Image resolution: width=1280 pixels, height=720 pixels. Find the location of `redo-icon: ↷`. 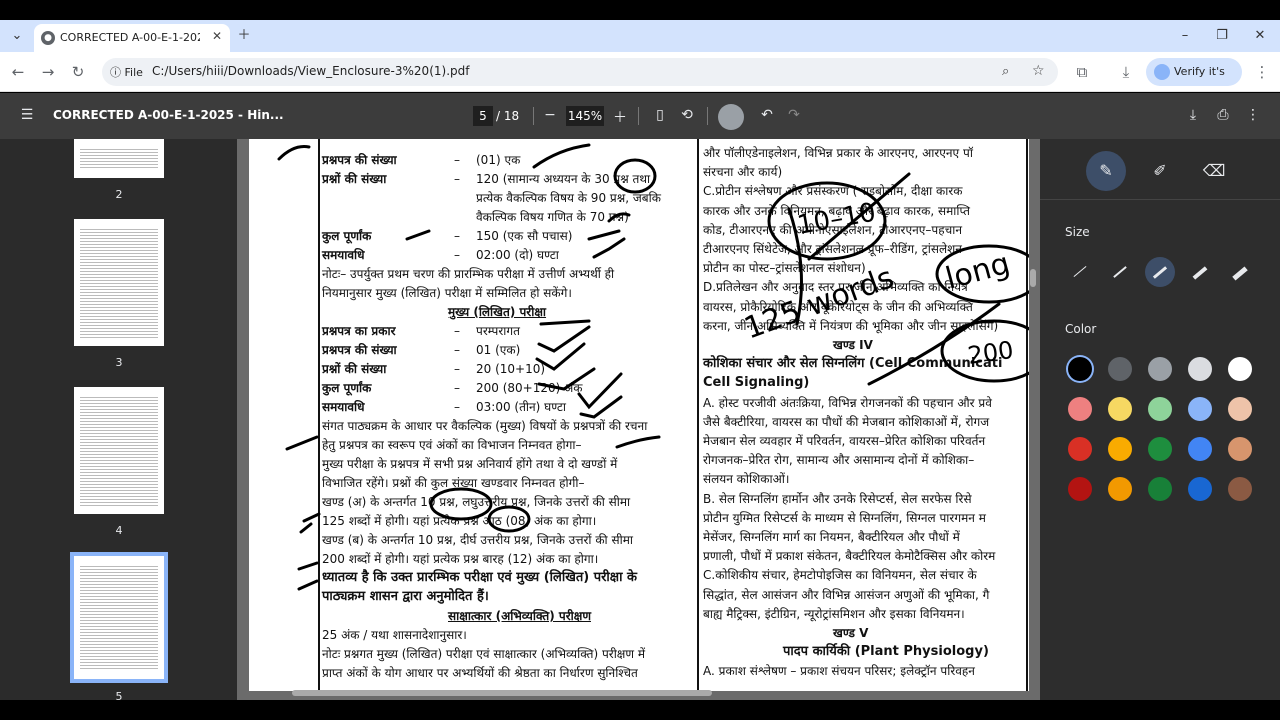

redo-icon: ↷ is located at coordinates (794, 115).